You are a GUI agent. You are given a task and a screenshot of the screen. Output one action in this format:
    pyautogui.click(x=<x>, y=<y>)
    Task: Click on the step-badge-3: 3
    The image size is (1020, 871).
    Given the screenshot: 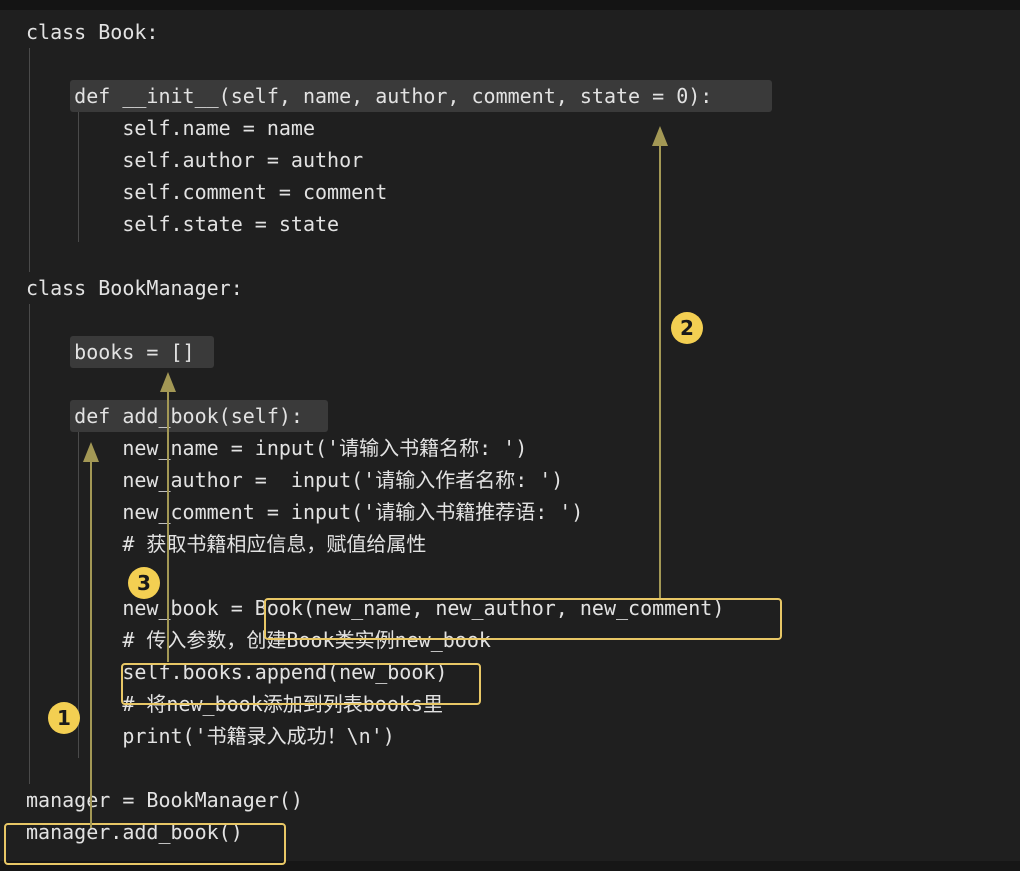 What is the action you would take?
    pyautogui.click(x=144, y=583)
    